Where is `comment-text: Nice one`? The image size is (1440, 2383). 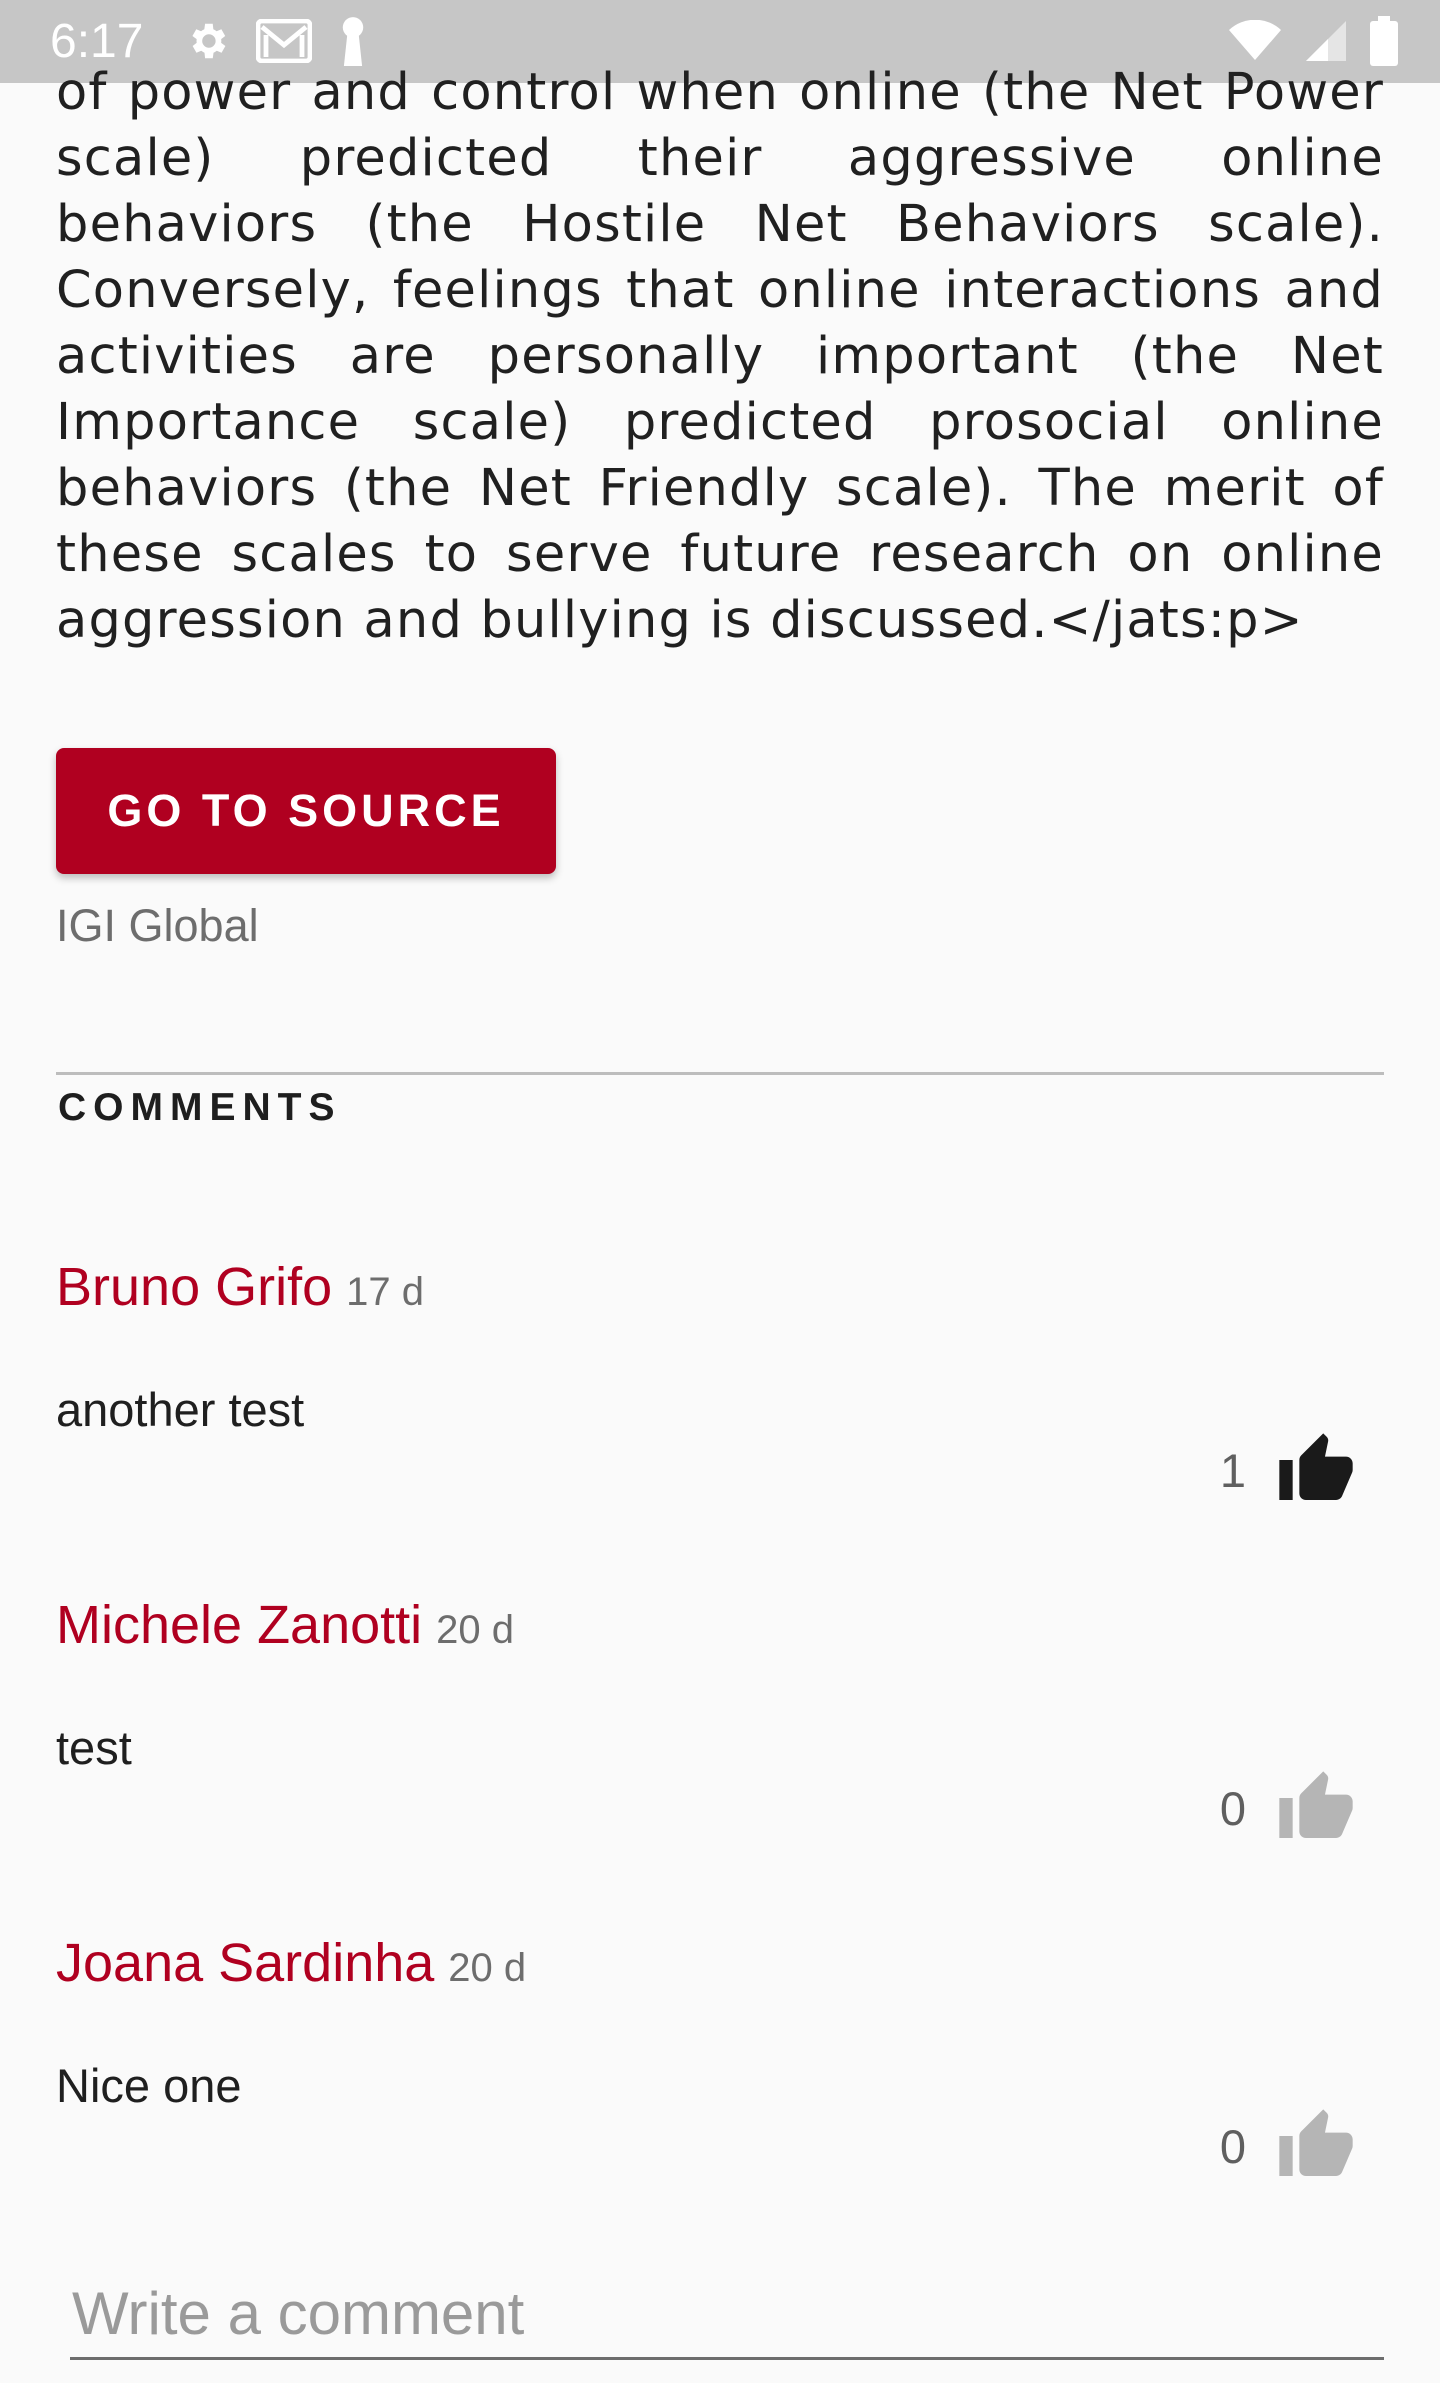 comment-text: Nice one is located at coordinates (149, 2085).